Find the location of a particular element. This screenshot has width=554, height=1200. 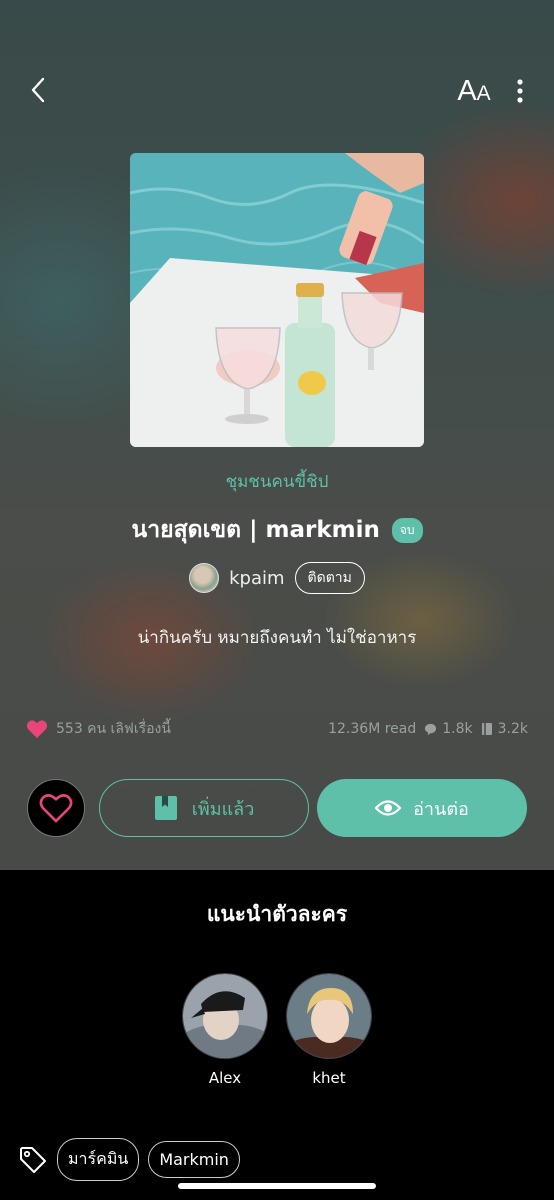

heart-outline-icon is located at coordinates (56, 808).